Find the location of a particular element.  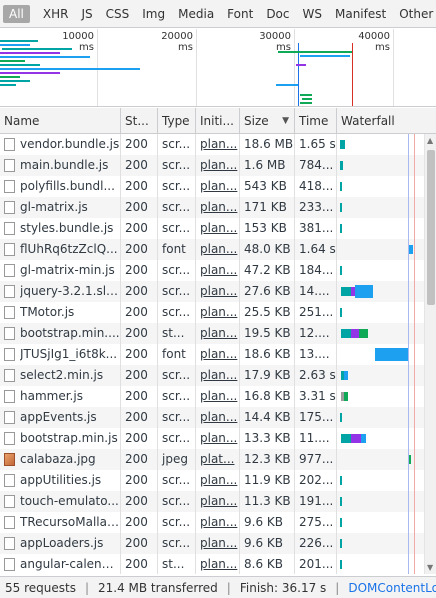

request-name-cell: hammer.js is located at coordinates (60, 396).